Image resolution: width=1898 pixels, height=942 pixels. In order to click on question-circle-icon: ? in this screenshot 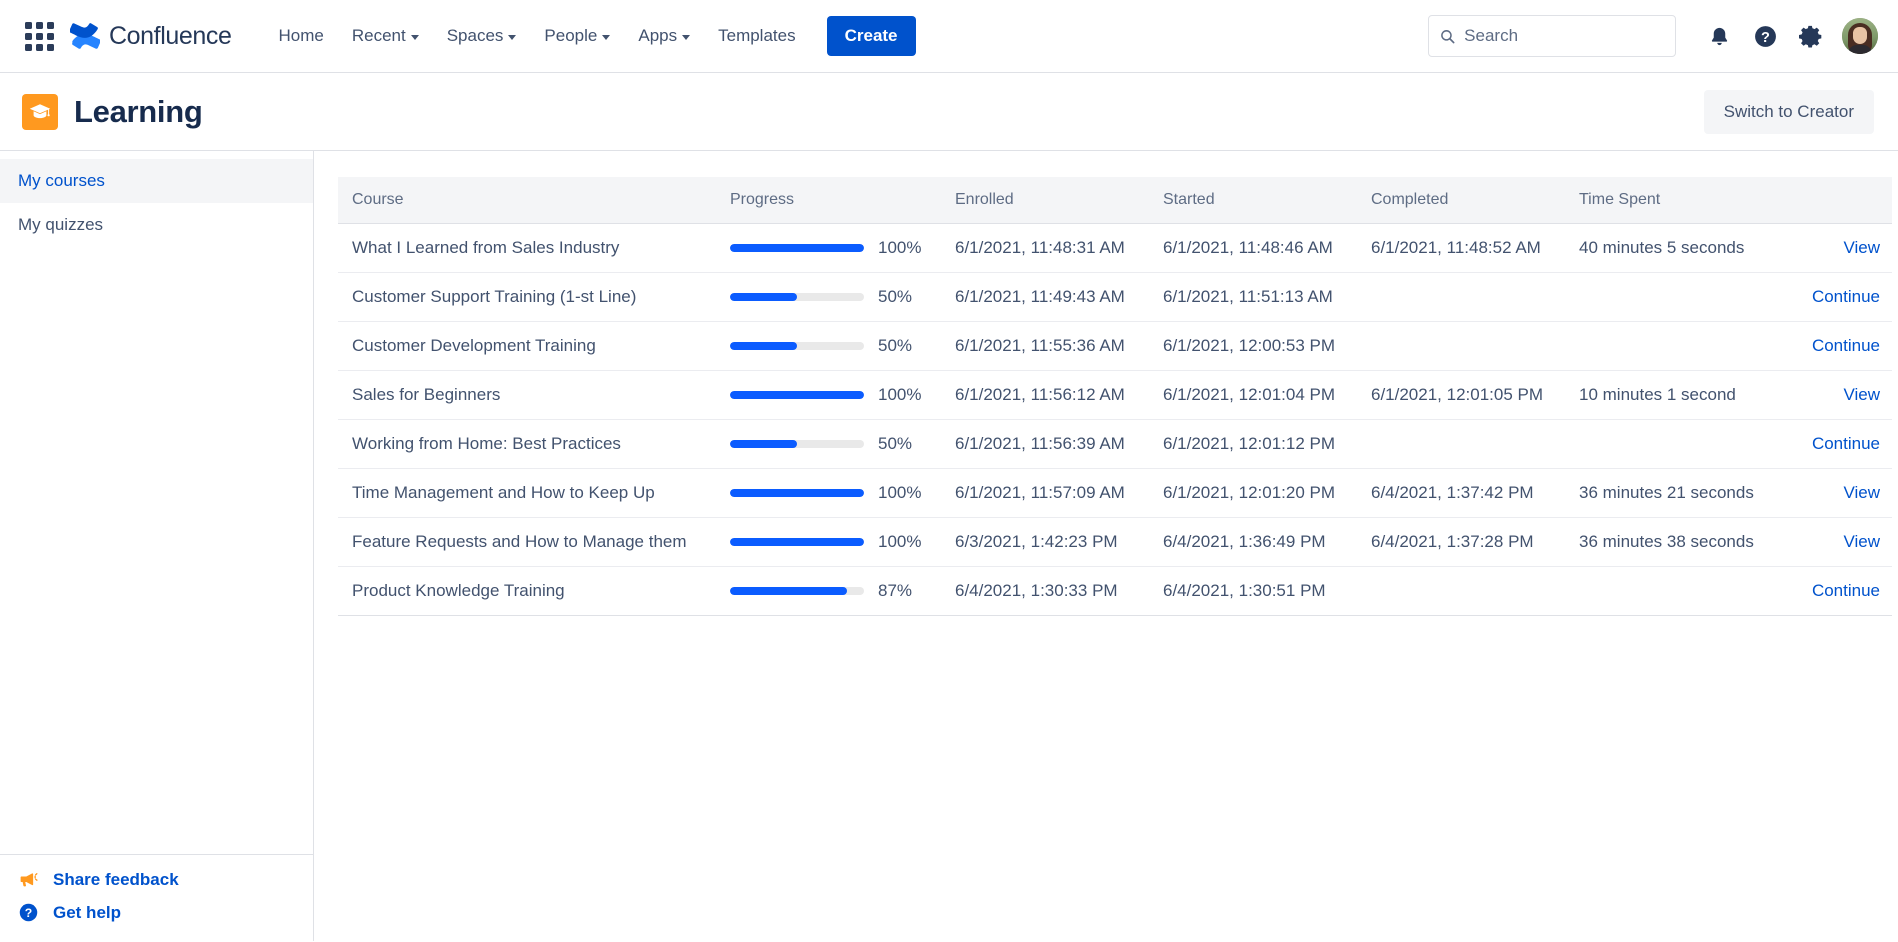, I will do `click(28, 912)`.